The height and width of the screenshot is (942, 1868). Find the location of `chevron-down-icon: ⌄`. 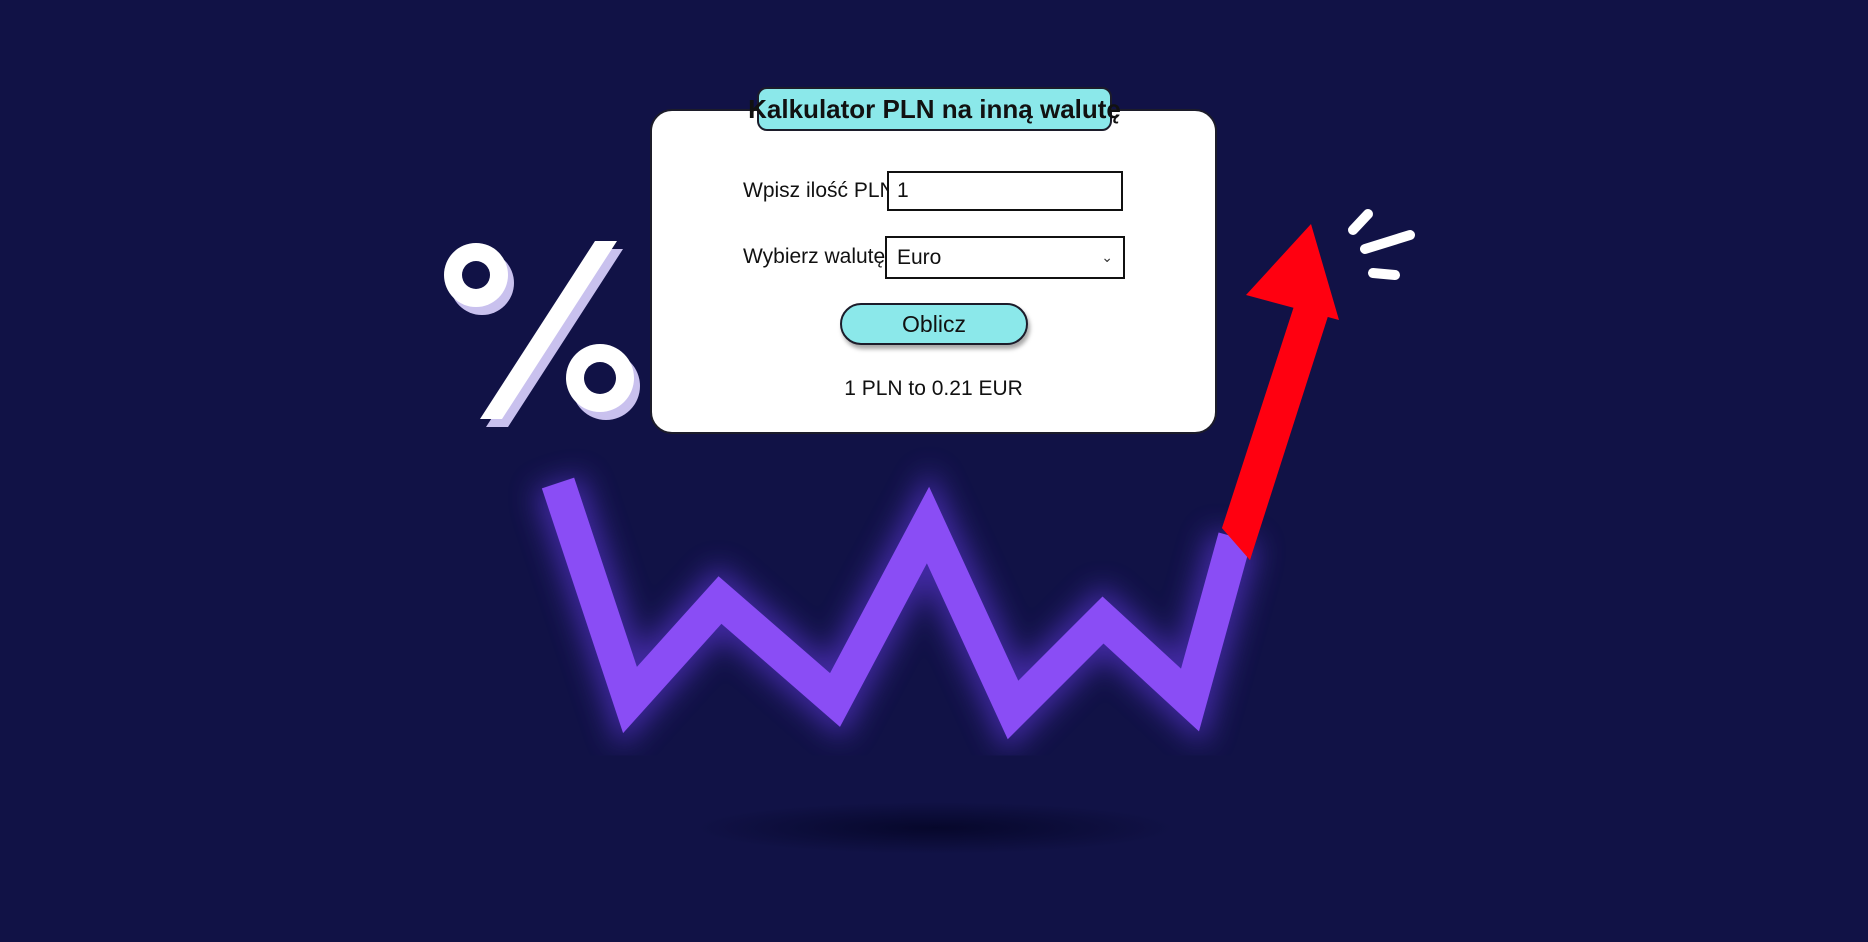

chevron-down-icon: ⌄ is located at coordinates (1107, 257).